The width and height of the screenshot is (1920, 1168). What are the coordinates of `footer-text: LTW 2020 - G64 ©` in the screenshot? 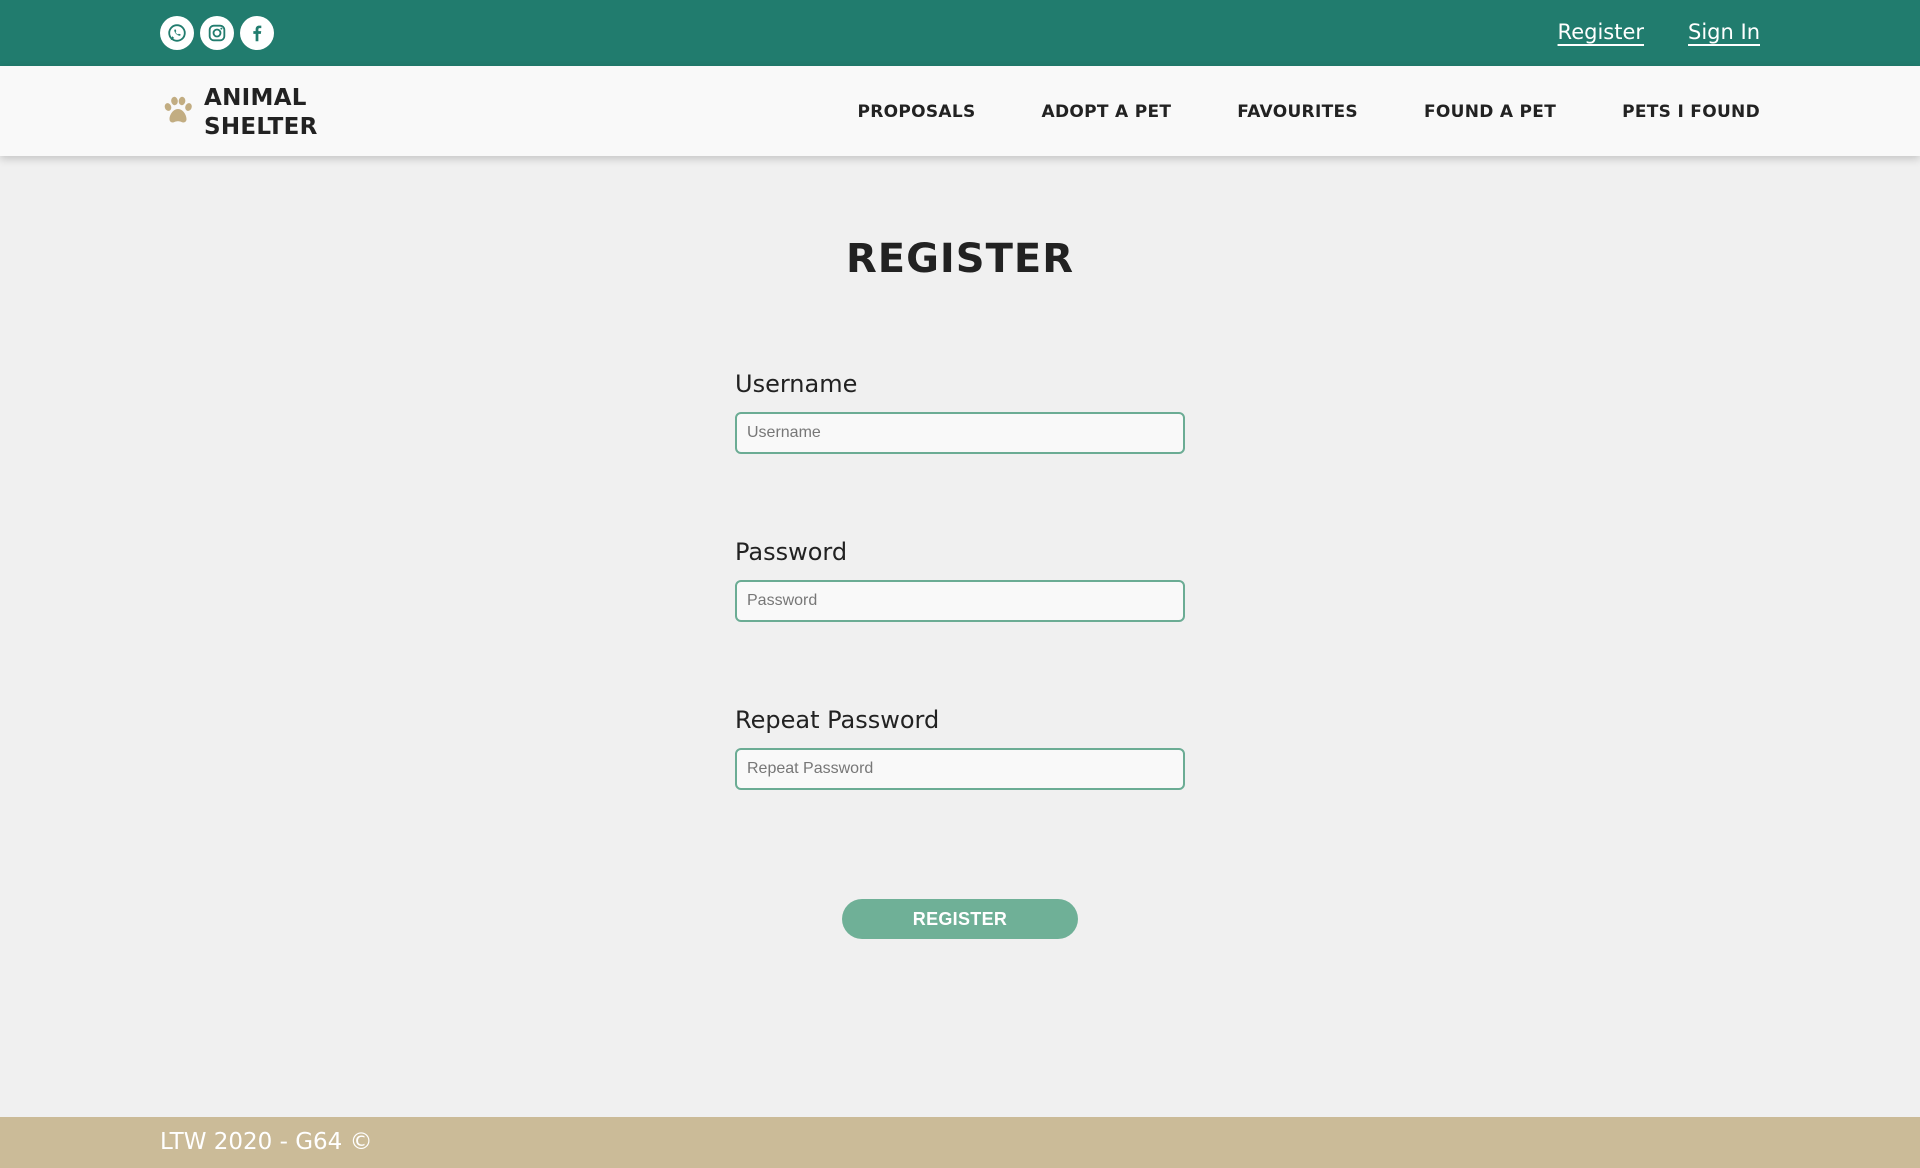 It's located at (266, 1142).